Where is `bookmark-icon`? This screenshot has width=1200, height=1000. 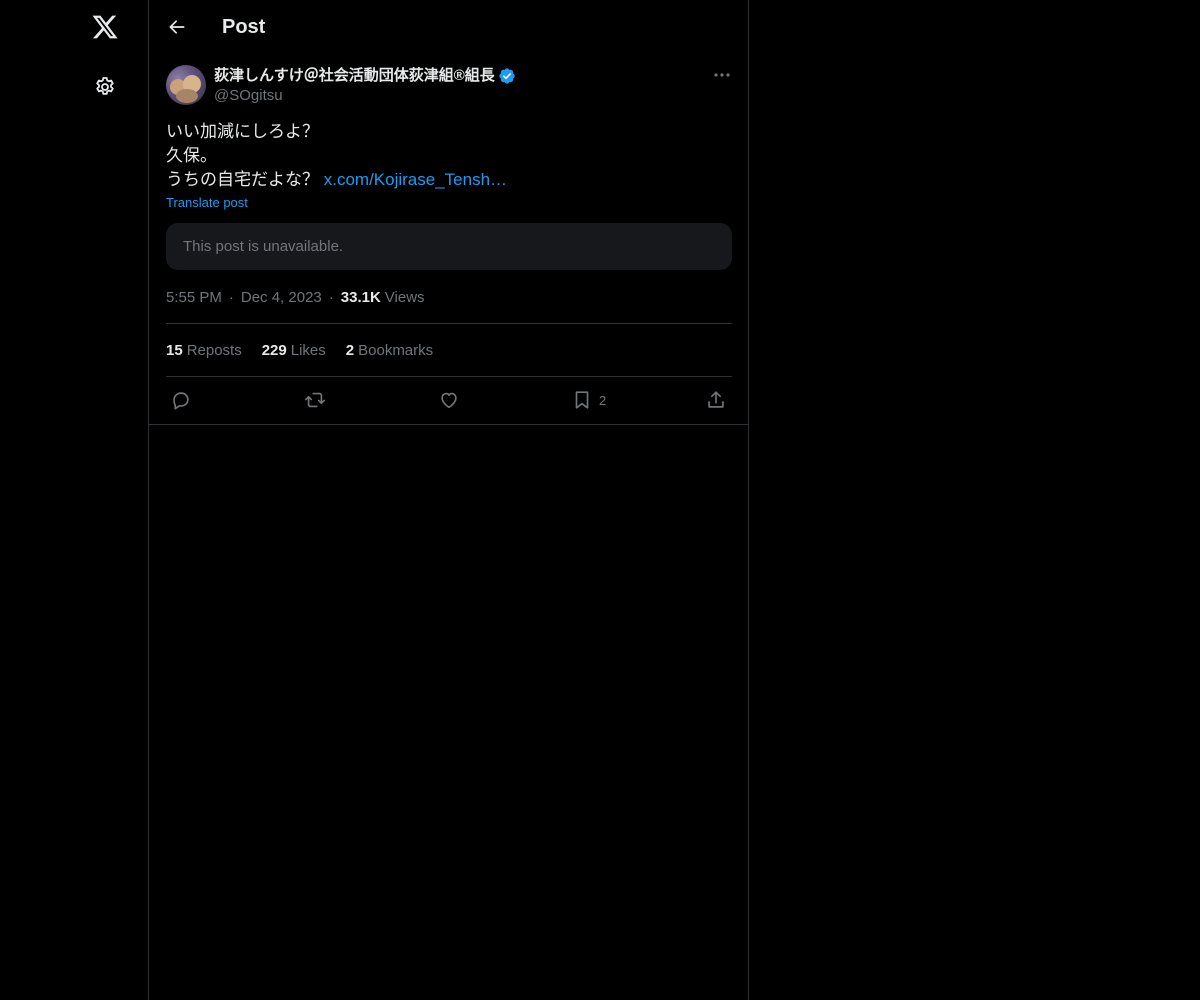 bookmark-icon is located at coordinates (582, 400).